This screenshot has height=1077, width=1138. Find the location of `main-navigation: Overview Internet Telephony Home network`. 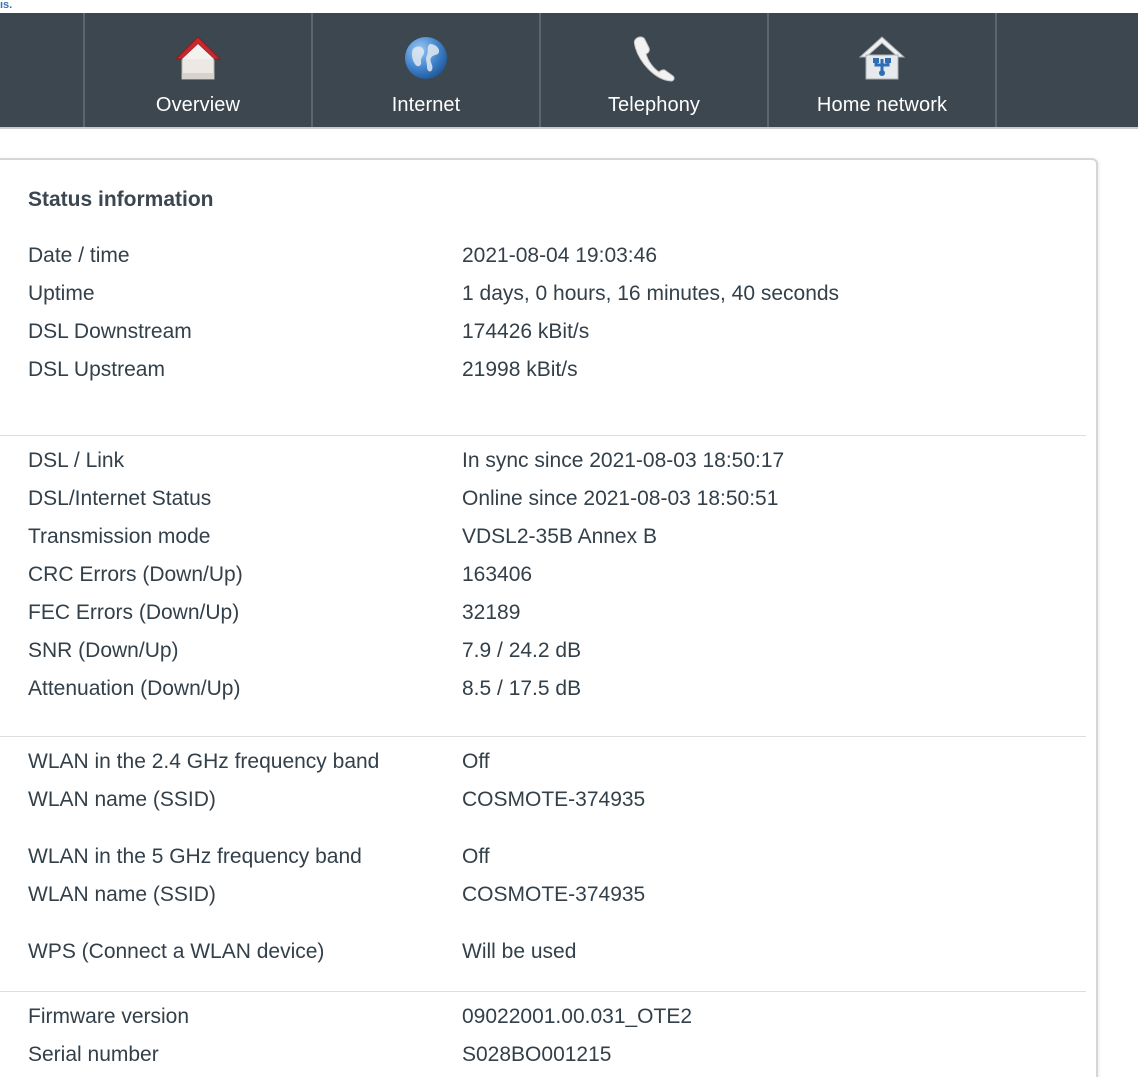

main-navigation: Overview Internet Telephony Home network is located at coordinates (569, 71).